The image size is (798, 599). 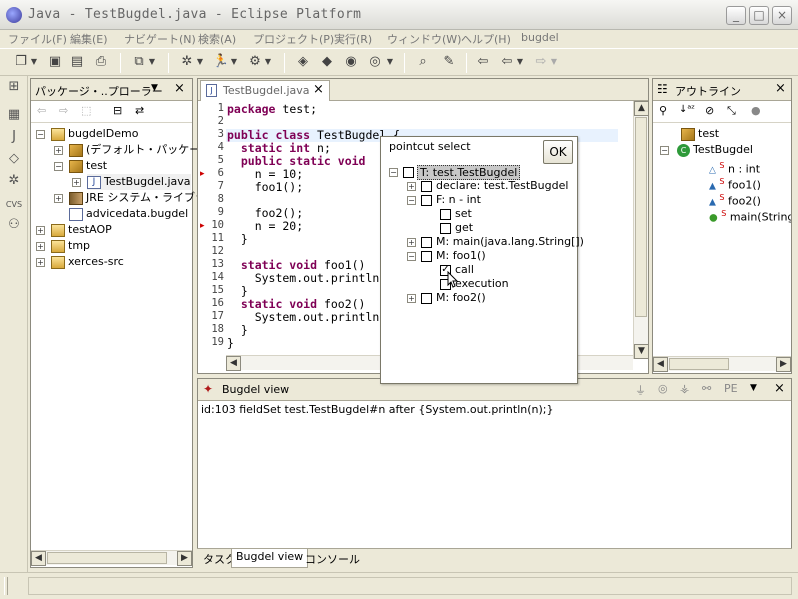 I want to click on menu-bugdel: bugdel, so click(x=540, y=37).